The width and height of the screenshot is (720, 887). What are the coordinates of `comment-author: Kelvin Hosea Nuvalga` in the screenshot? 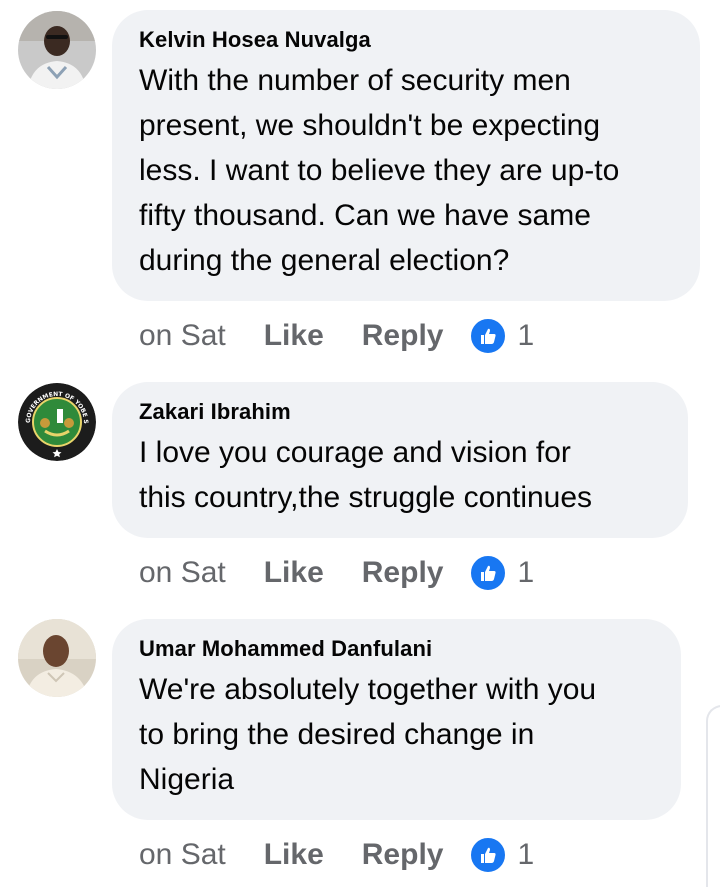 It's located at (407, 40).